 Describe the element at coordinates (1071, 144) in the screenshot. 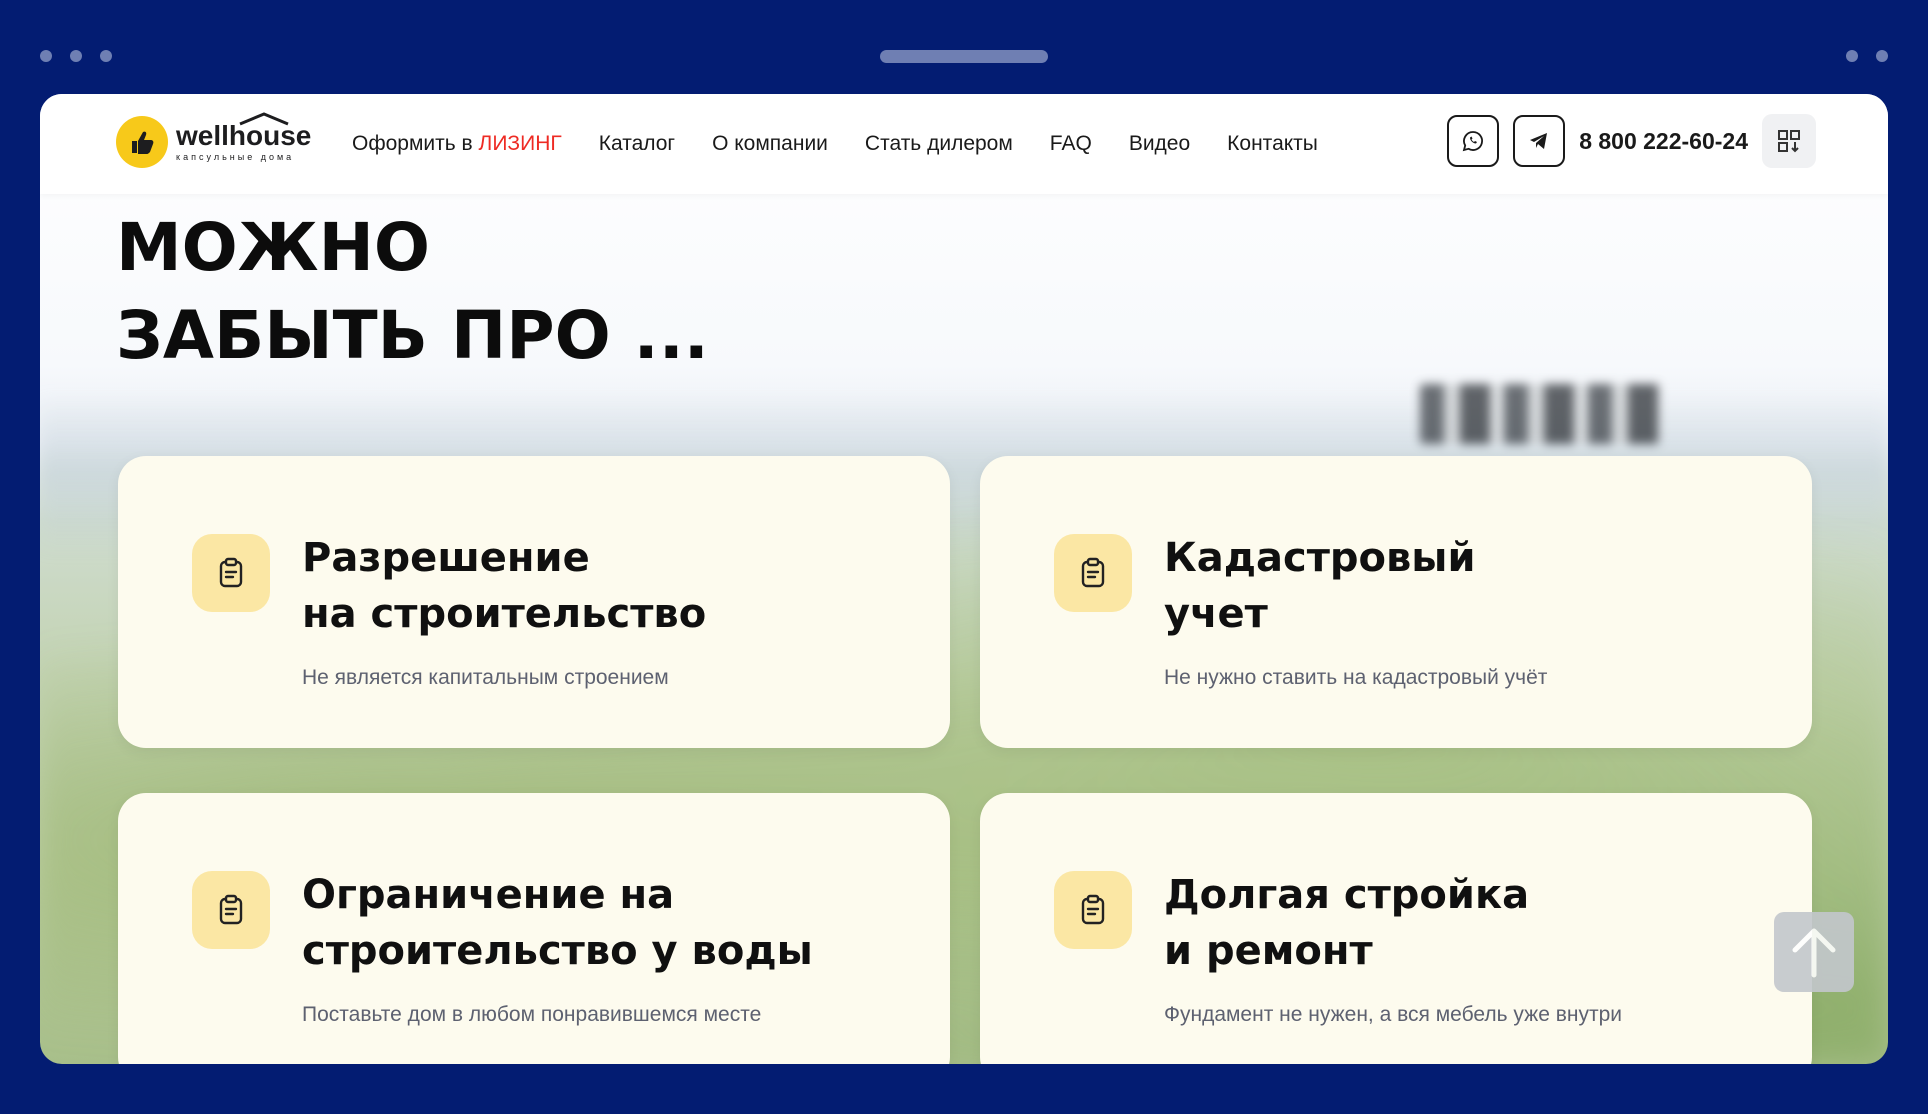

I see `nav-faq: FAQ` at that location.